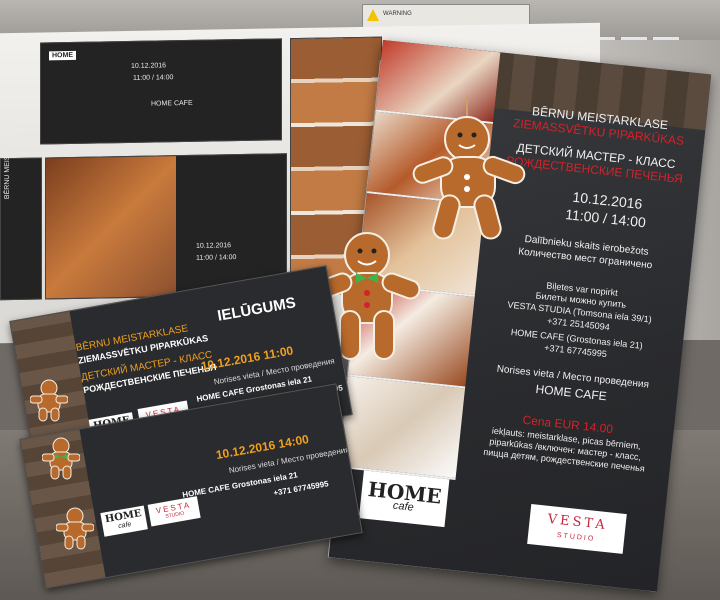  Describe the element at coordinates (257, 309) in the screenshot. I see `invitation-header: IELŪGUMS` at that location.